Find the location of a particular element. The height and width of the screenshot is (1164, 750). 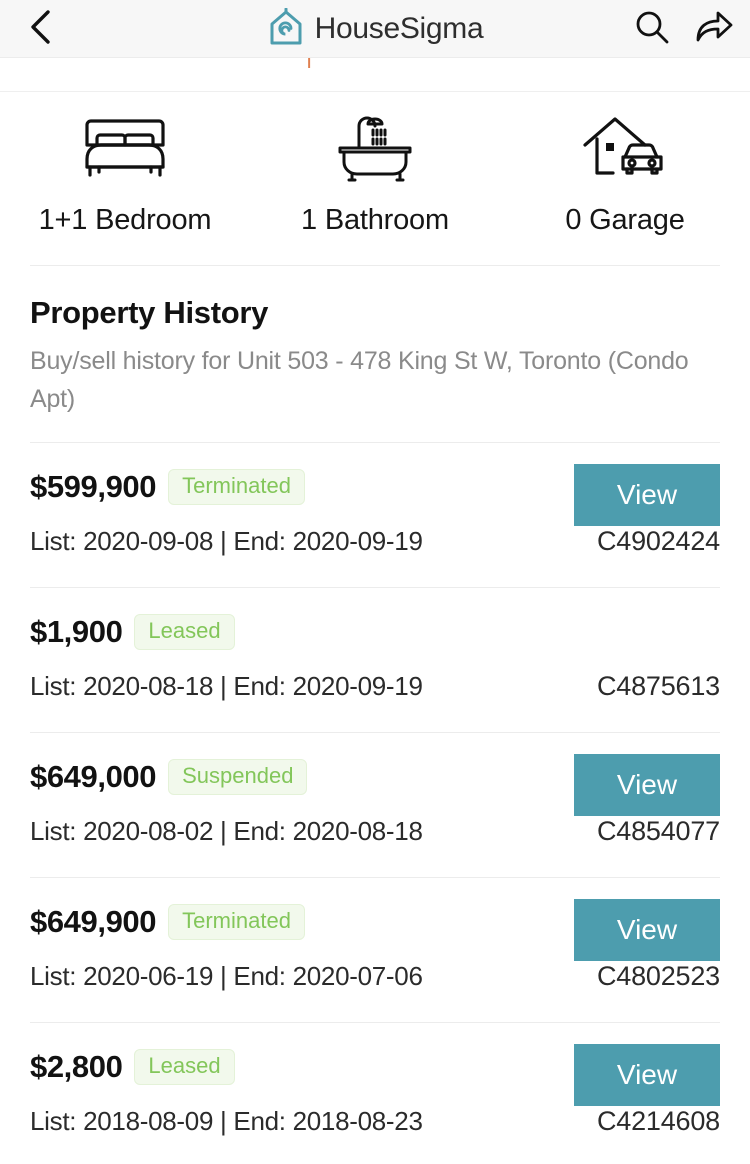

share-arrow-icon is located at coordinates (714, 29).